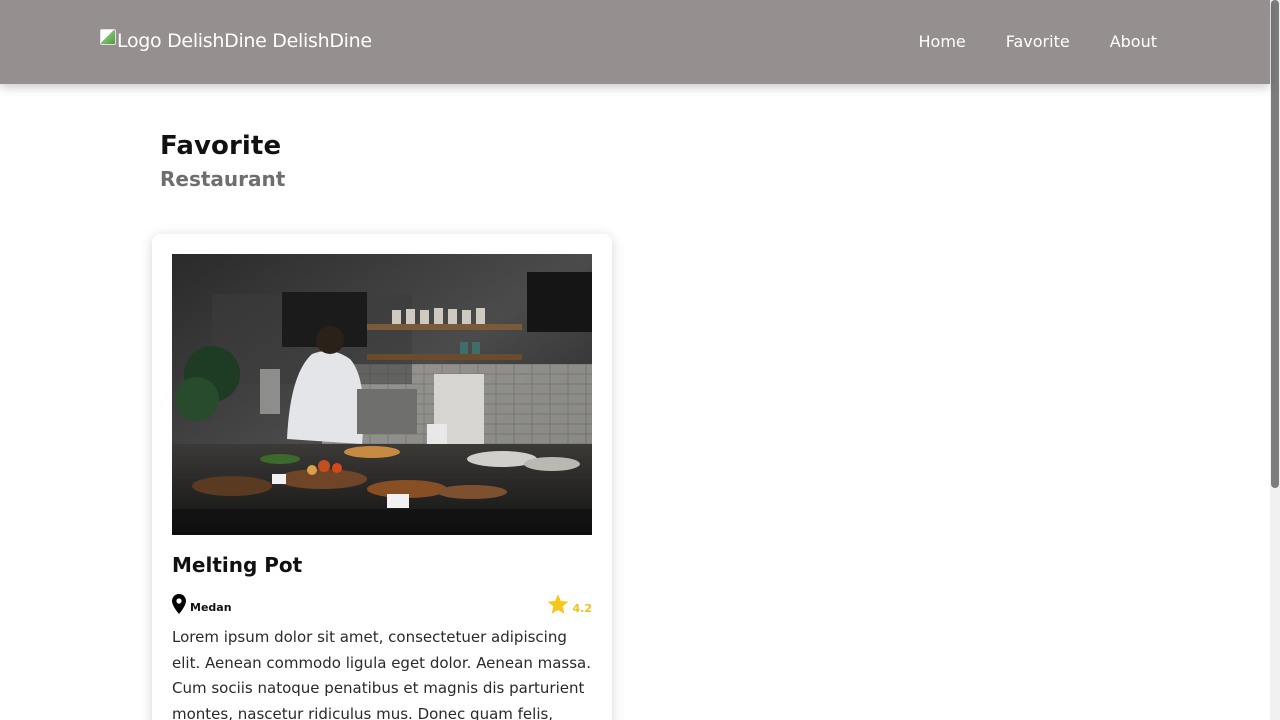 This screenshot has width=1280, height=720. What do you see at coordinates (382, 604) in the screenshot?
I see `restaurant-meta: Medan 4.2` at bounding box center [382, 604].